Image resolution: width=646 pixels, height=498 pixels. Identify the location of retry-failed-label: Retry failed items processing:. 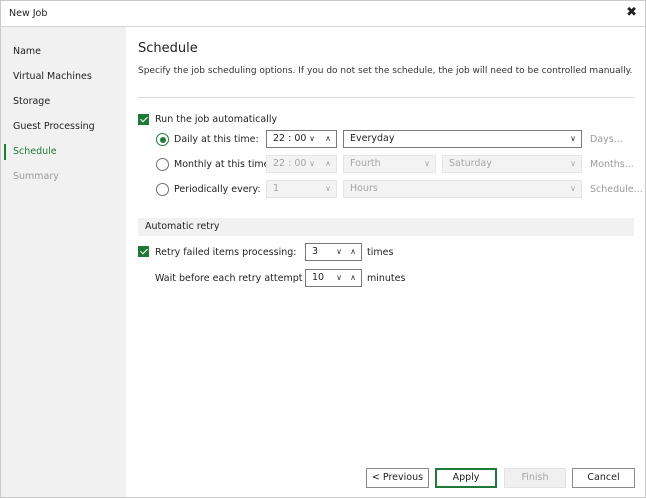
(226, 252).